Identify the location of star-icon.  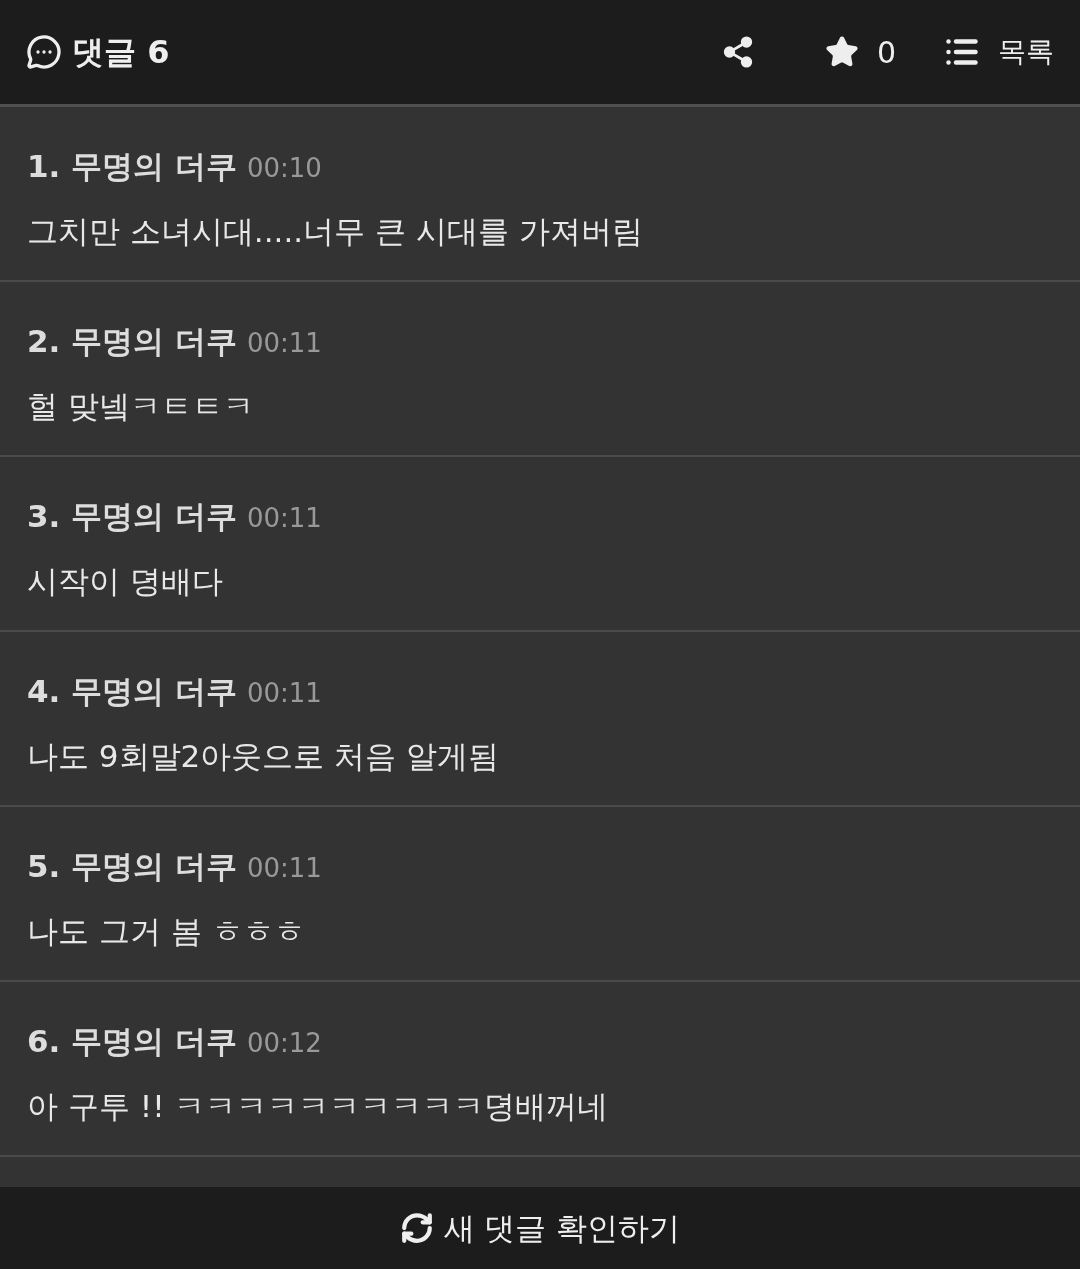
(841, 52).